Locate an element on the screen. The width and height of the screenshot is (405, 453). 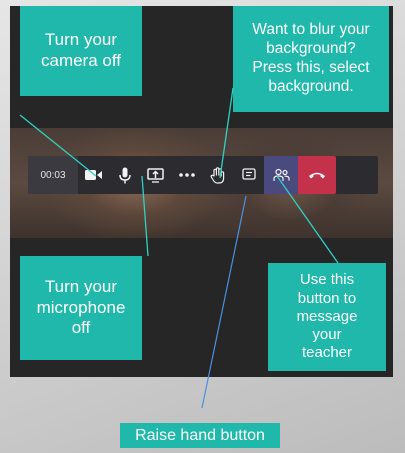
chat-icon is located at coordinates (248, 174).